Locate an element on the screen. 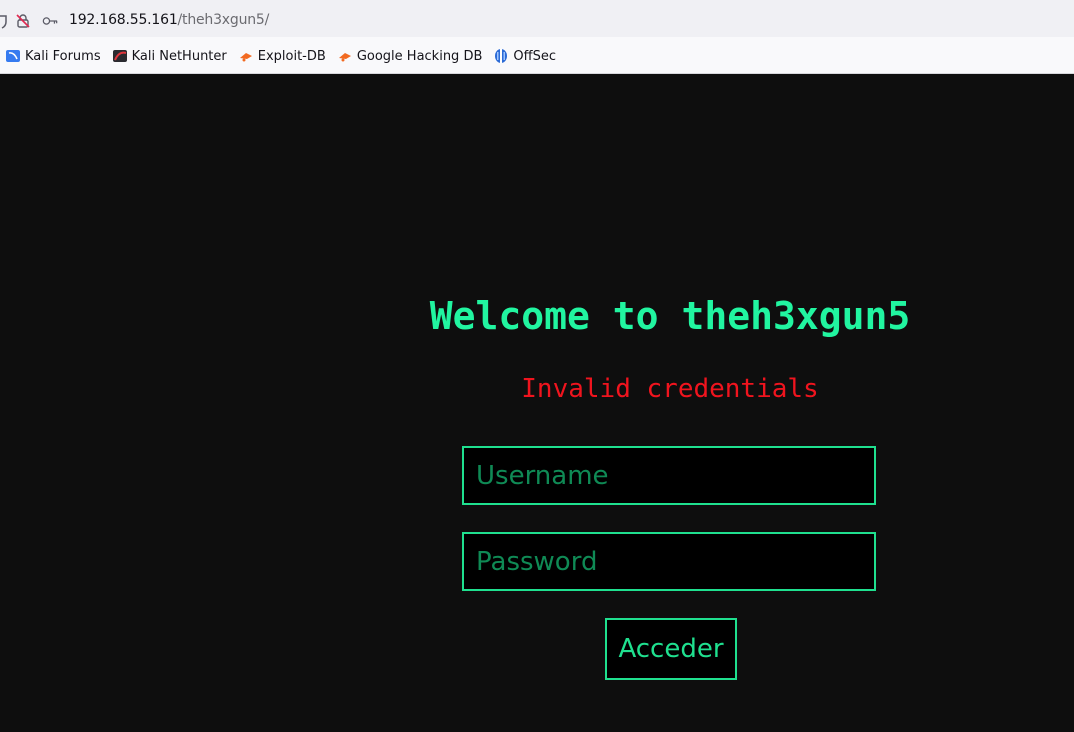 The width and height of the screenshot is (1074, 732). insecure-lock-icon is located at coordinates (23, 21).